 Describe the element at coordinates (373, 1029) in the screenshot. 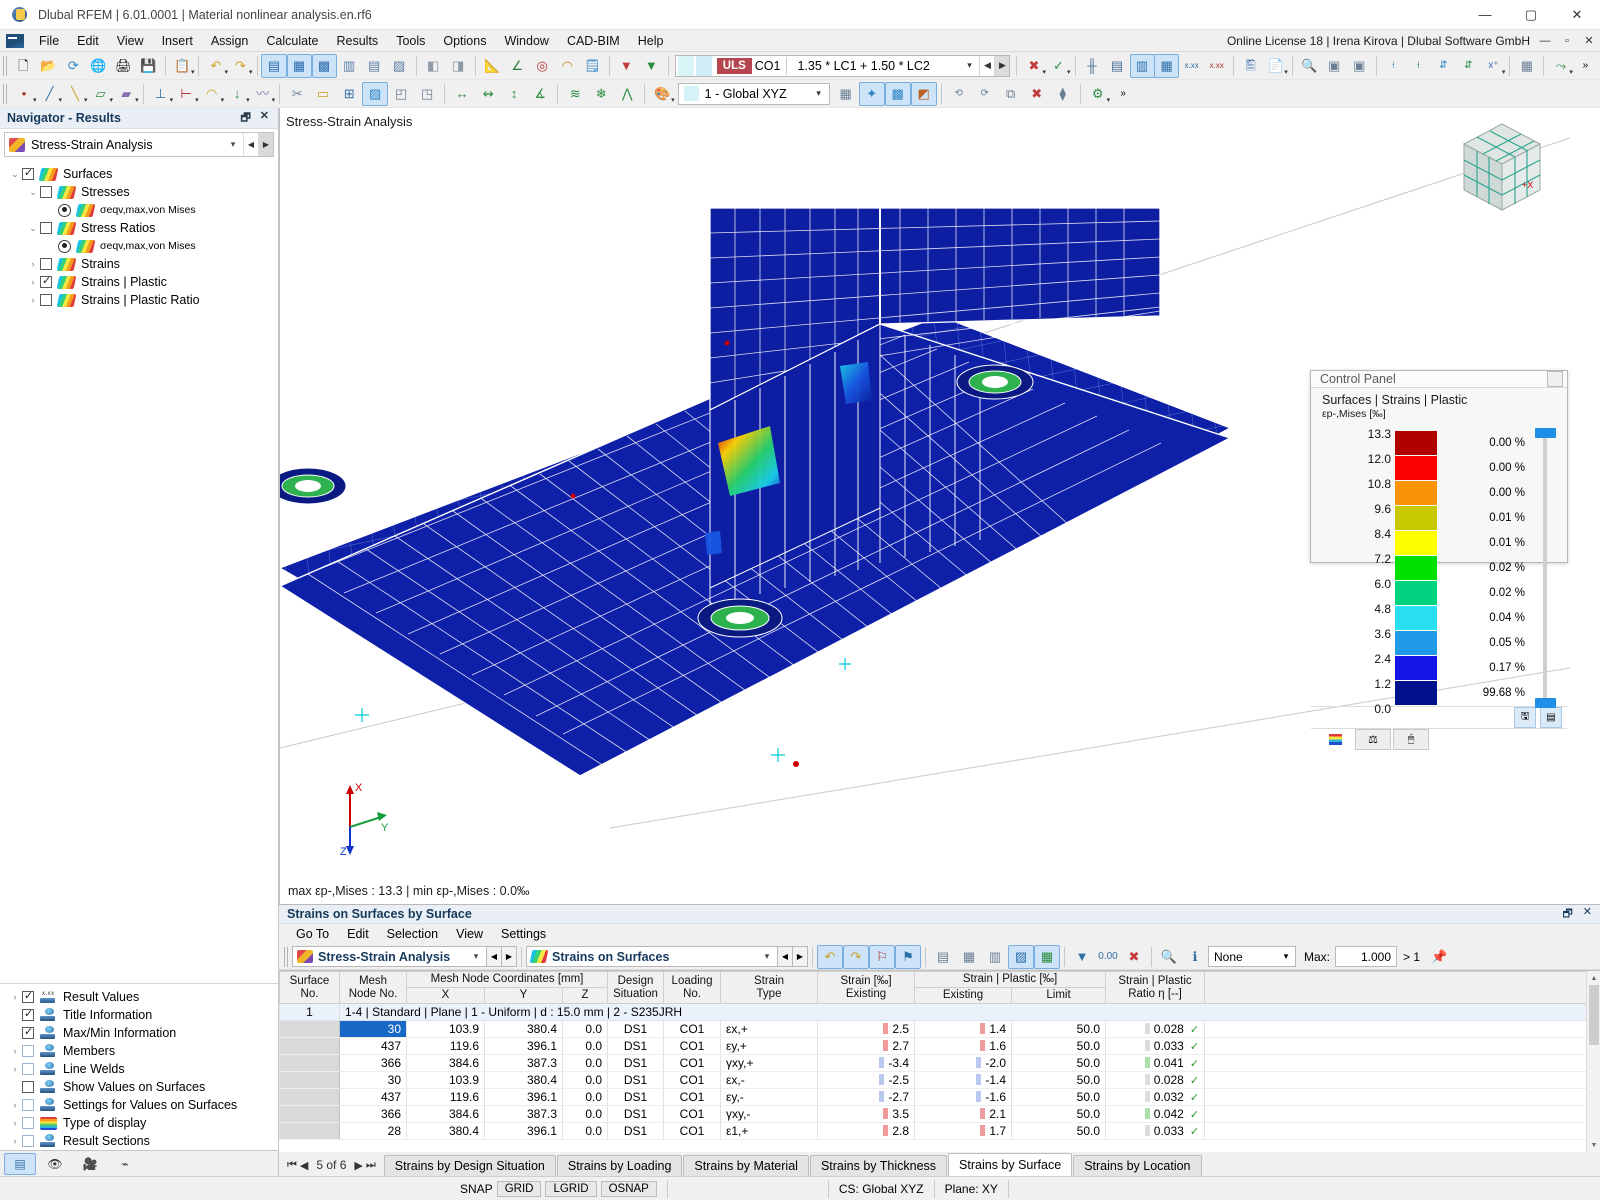

I see `cell-node: 30` at that location.